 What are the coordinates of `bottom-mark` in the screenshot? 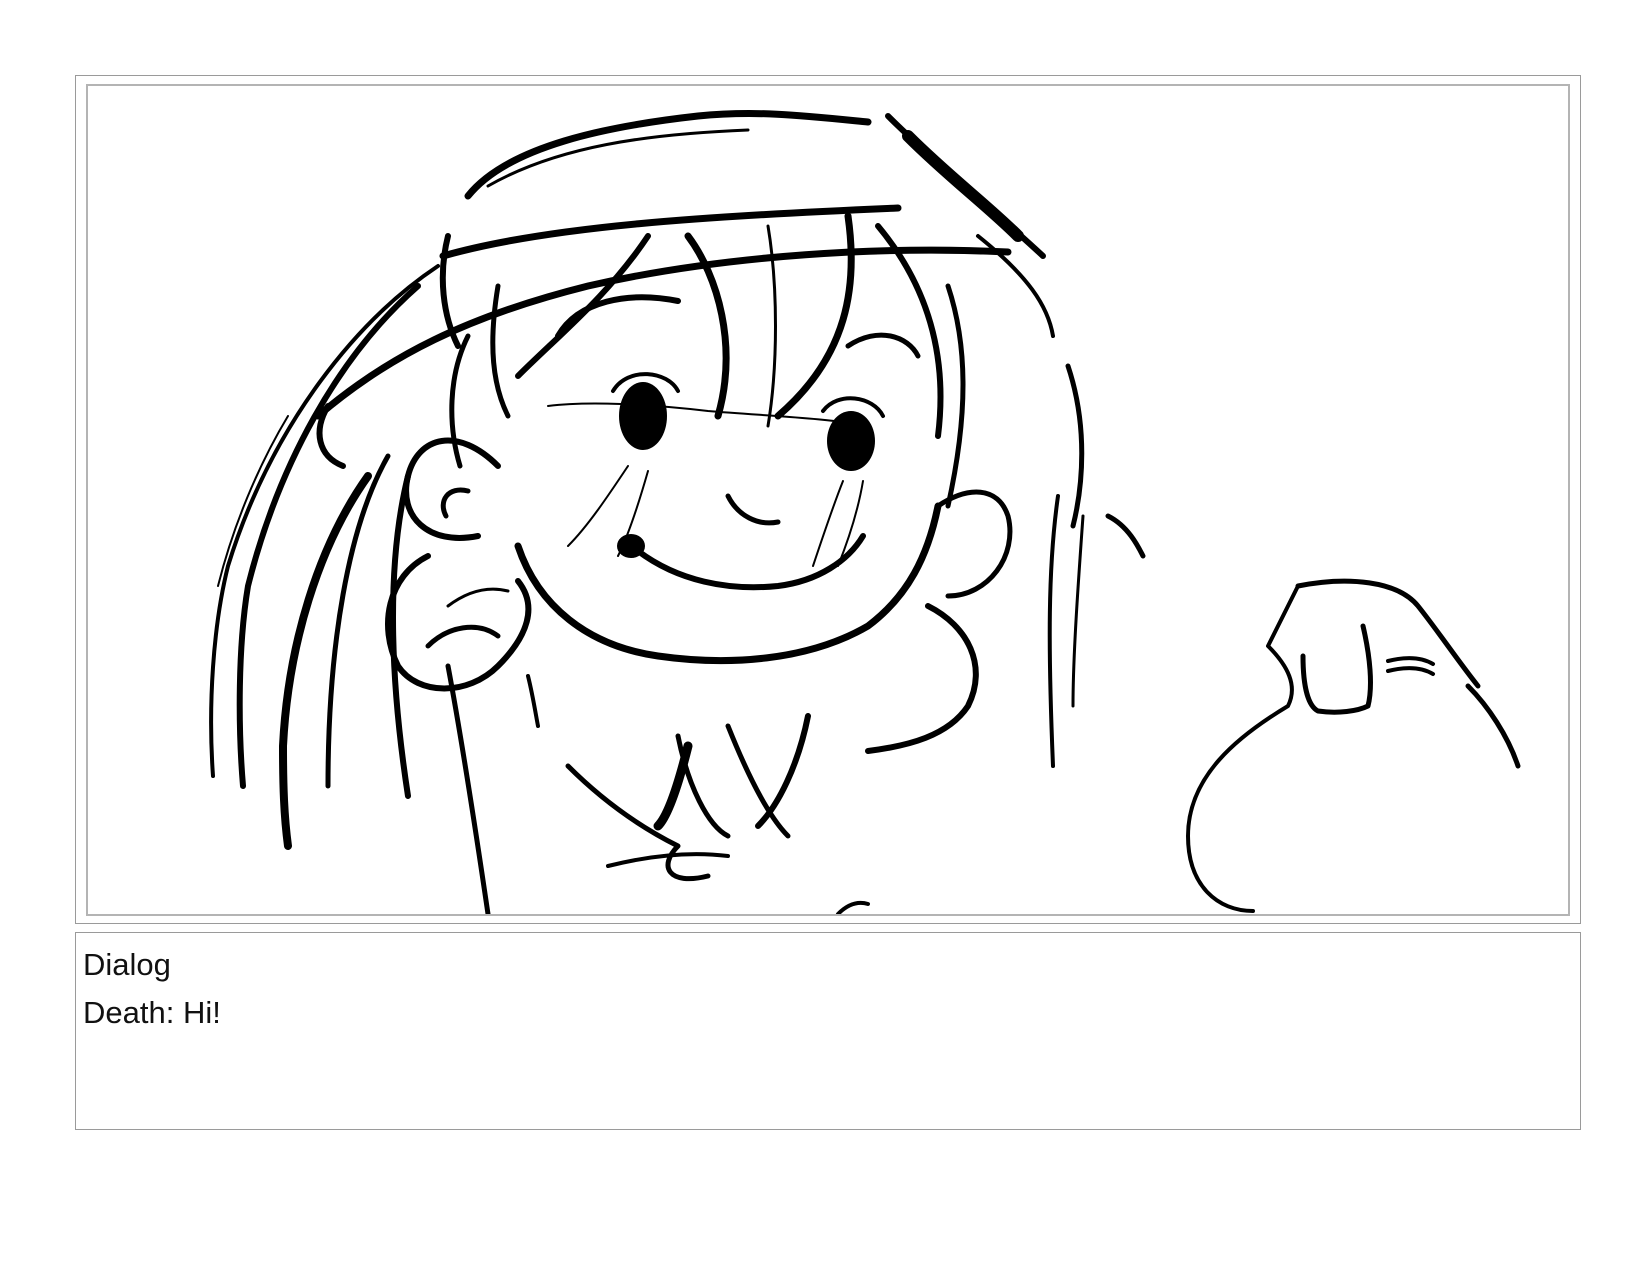 It's located at (853, 907).